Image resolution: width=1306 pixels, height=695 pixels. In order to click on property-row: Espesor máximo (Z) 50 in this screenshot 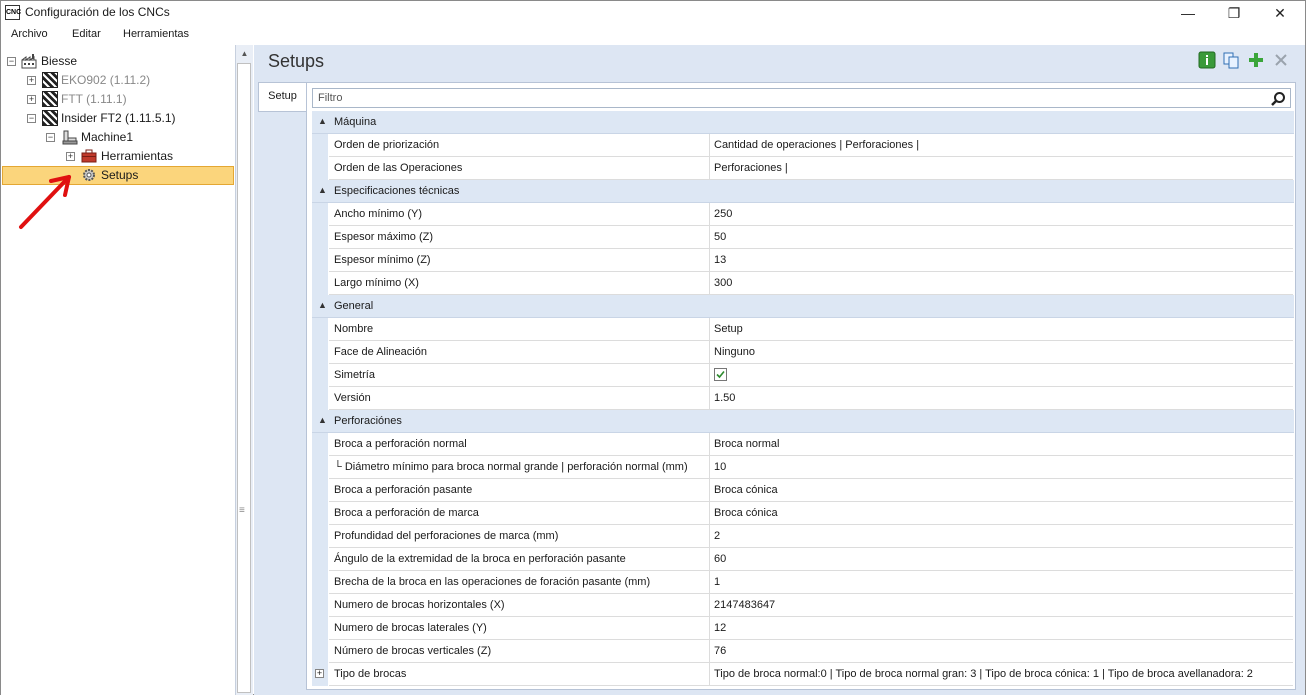, I will do `click(803, 237)`.